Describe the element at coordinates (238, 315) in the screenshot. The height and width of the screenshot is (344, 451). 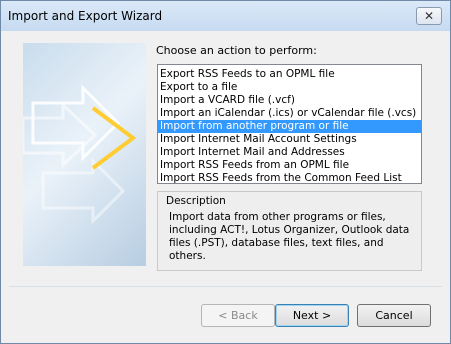
I see `back-button: < Back` at that location.